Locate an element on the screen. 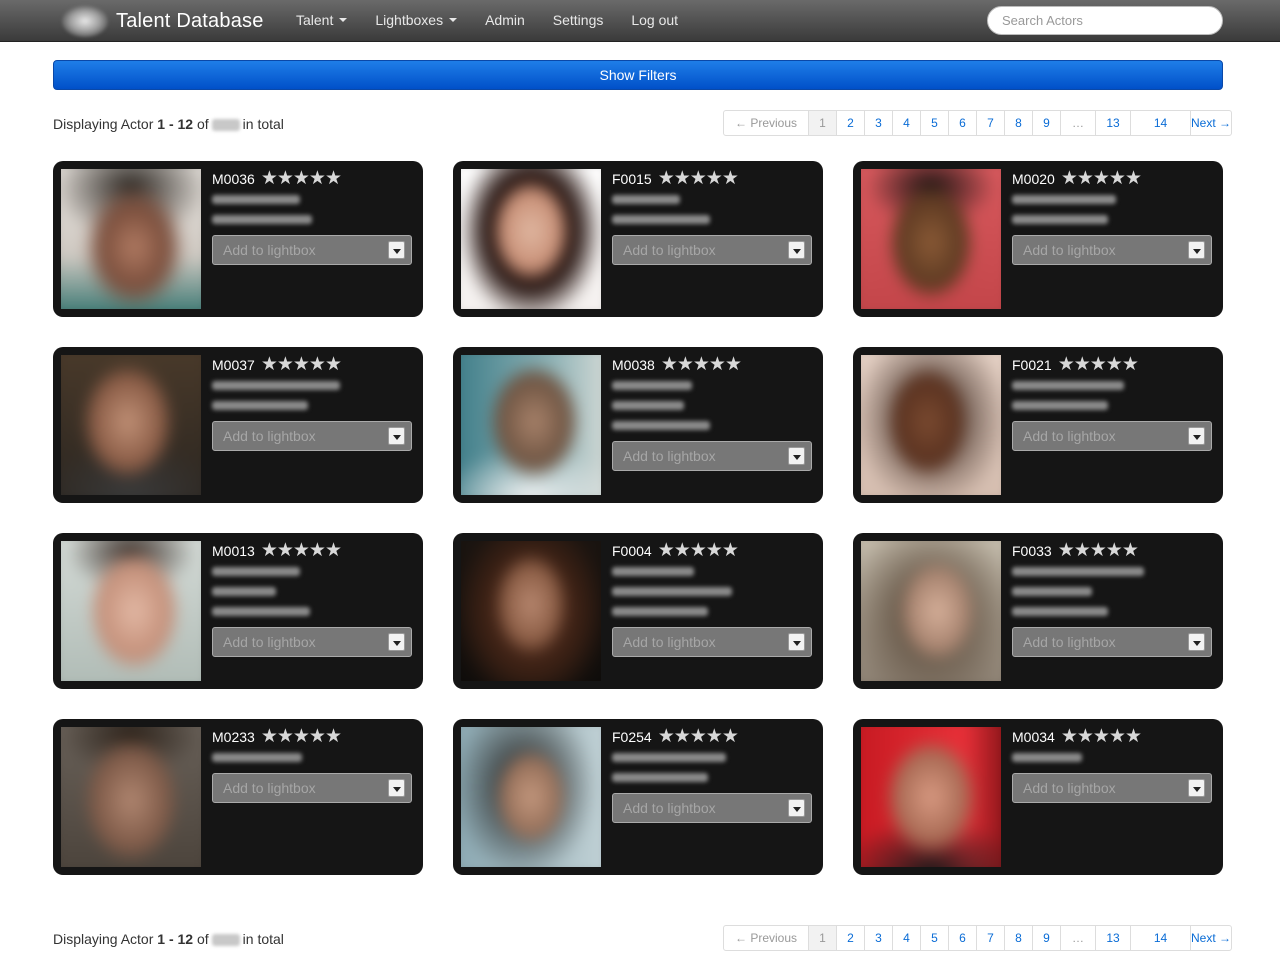  nav-settings: Settings is located at coordinates (578, 21).